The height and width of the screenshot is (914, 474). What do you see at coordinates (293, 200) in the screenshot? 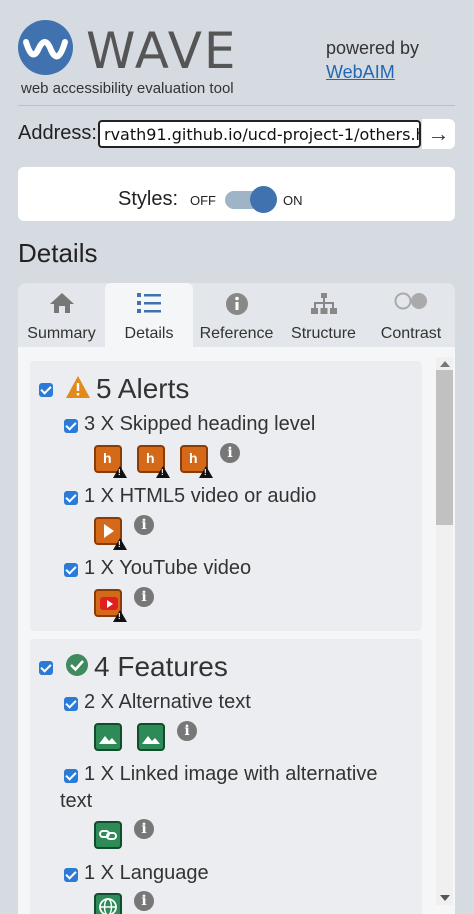
I see `styles-on-label: ON` at bounding box center [293, 200].